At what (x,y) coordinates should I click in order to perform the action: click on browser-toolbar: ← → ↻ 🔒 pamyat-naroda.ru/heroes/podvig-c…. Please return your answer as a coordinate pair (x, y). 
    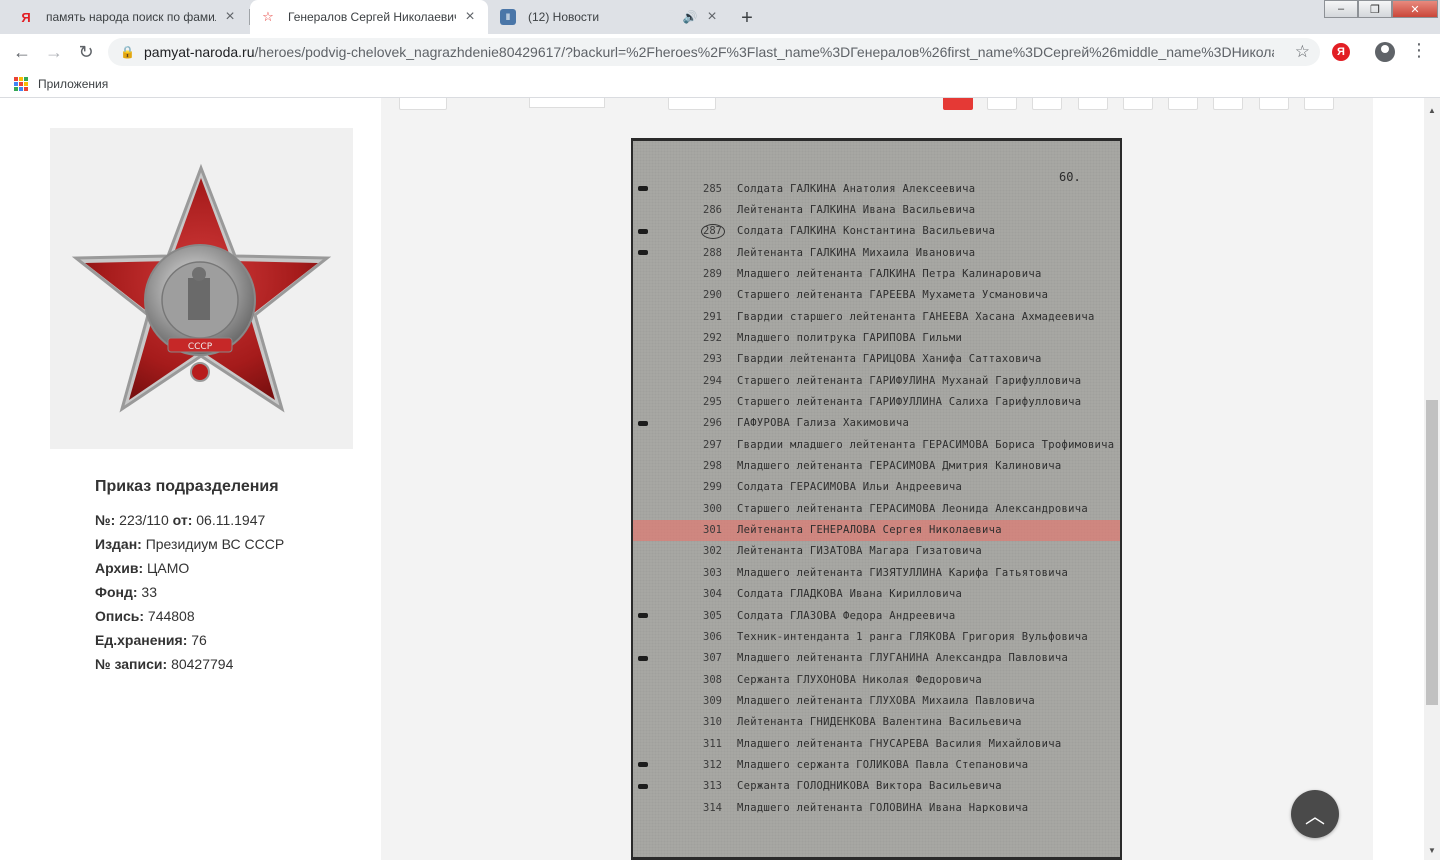
    Looking at the image, I should click on (720, 52).